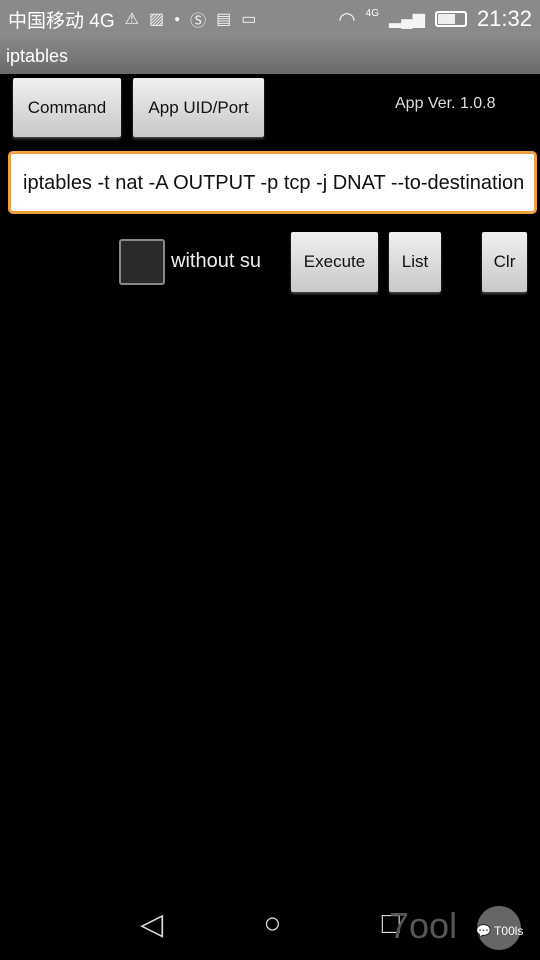  Describe the element at coordinates (37, 56) in the screenshot. I see `app-title: iptables` at that location.